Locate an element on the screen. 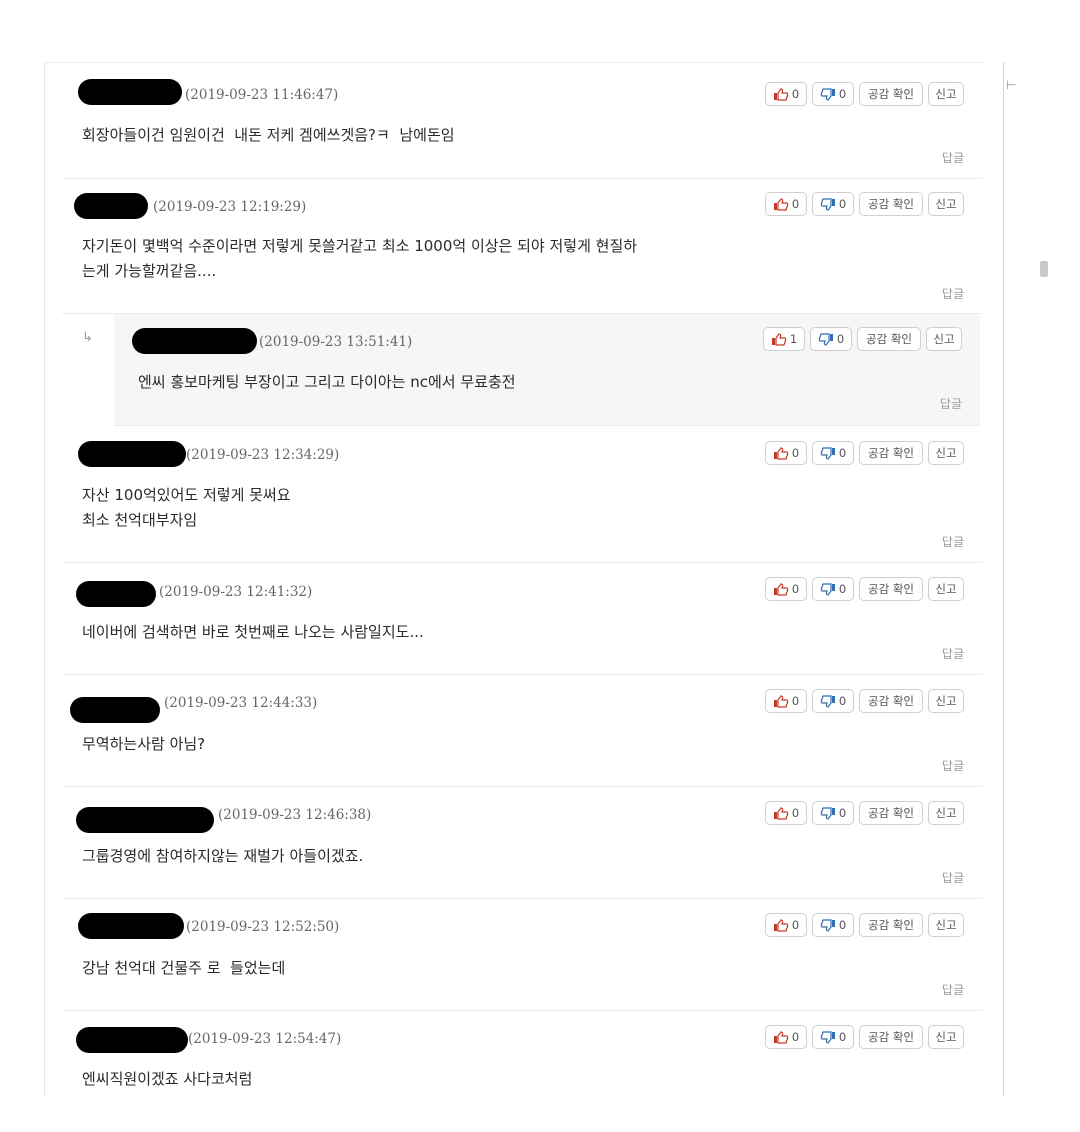 This screenshot has width=1080, height=1132. like-button: 1 is located at coordinates (784, 339).